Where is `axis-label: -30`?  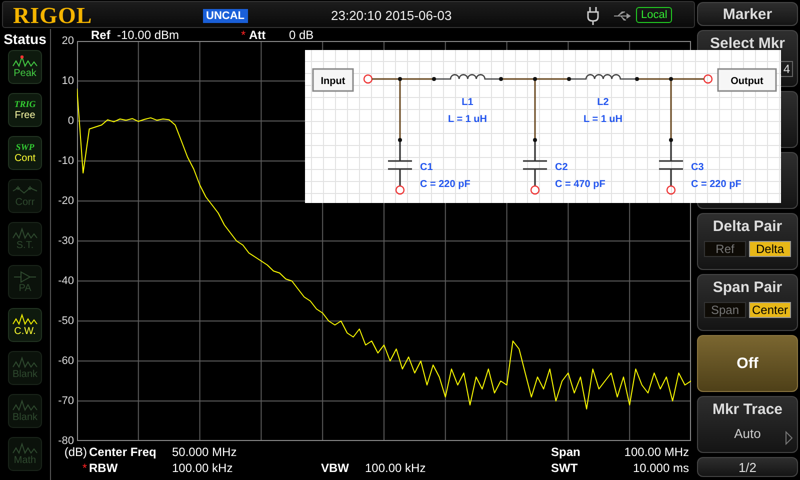
axis-label: -30 is located at coordinates (66, 241).